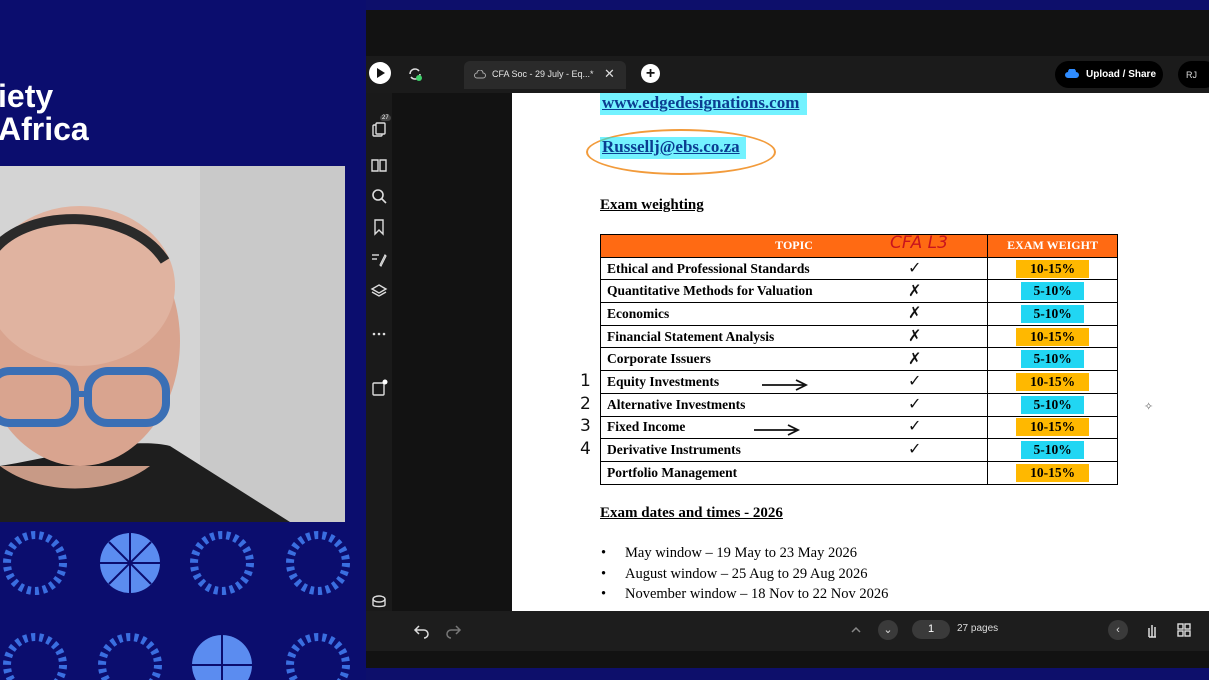 This screenshot has height=680, width=1209. Describe the element at coordinates (858, 382) in the screenshot. I see `table-row: Equity Investments 10-15%` at that location.